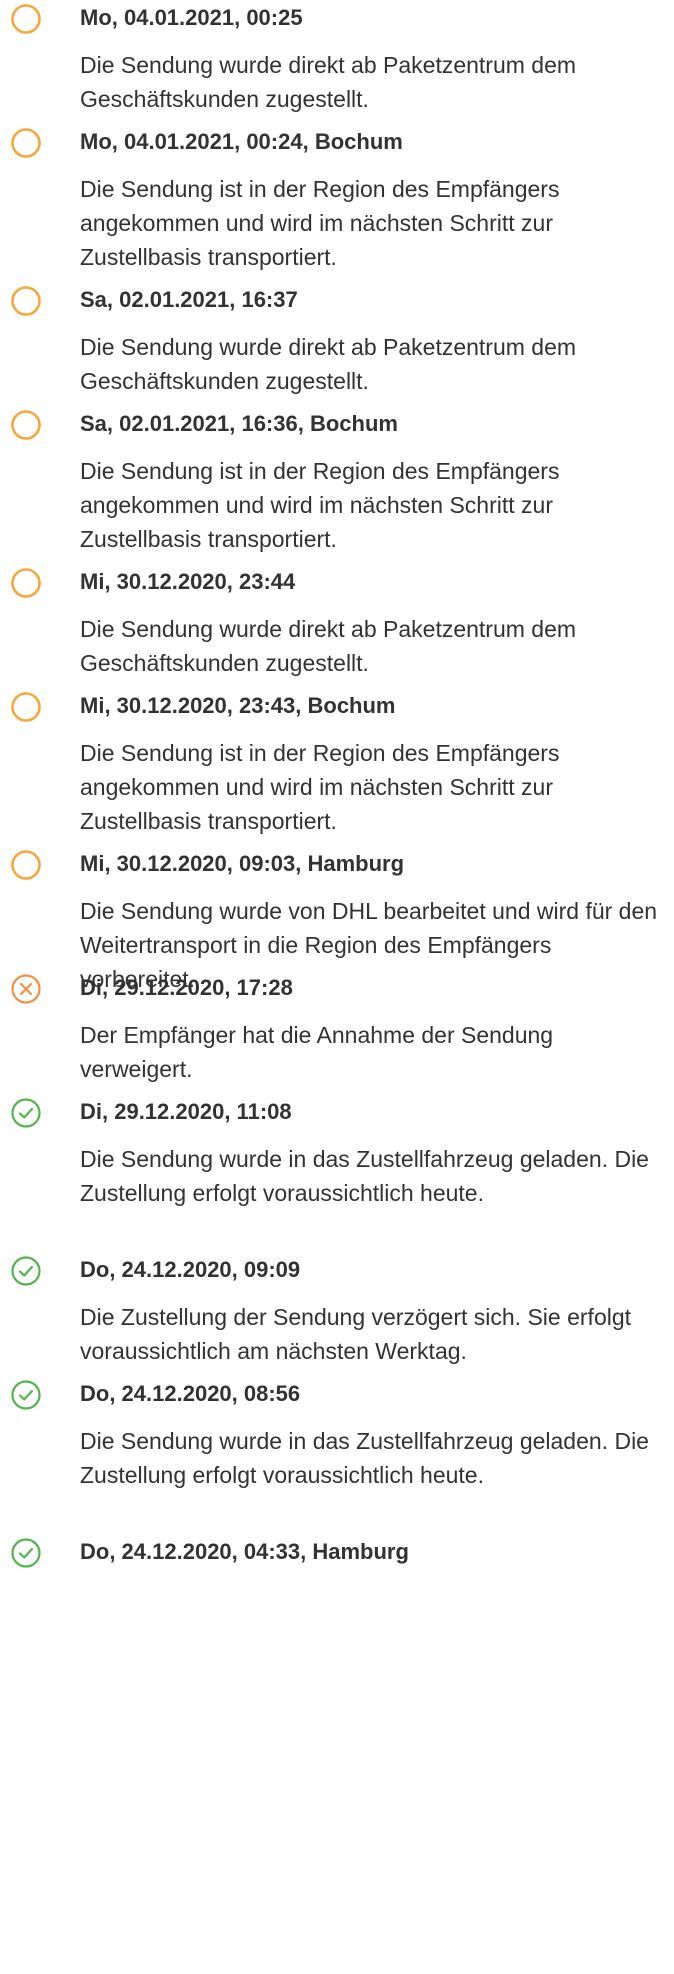 This screenshot has width=674, height=1974. Describe the element at coordinates (26, 989) in the screenshot. I see `x-circle-icon` at that location.